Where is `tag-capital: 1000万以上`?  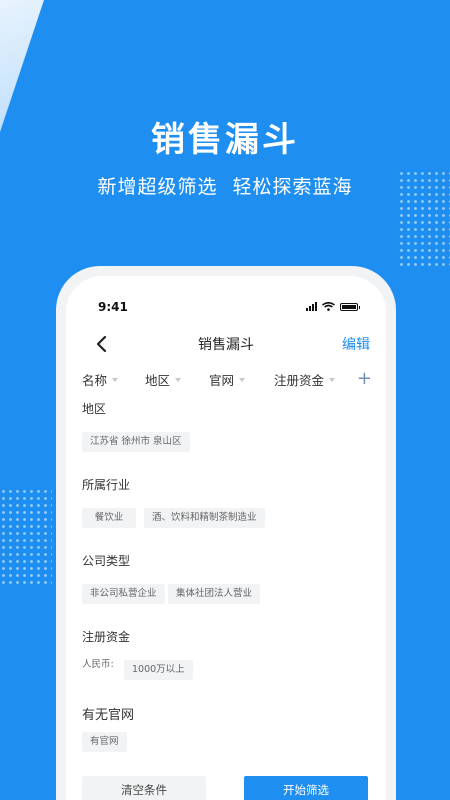 tag-capital: 1000万以上 is located at coordinates (158, 670).